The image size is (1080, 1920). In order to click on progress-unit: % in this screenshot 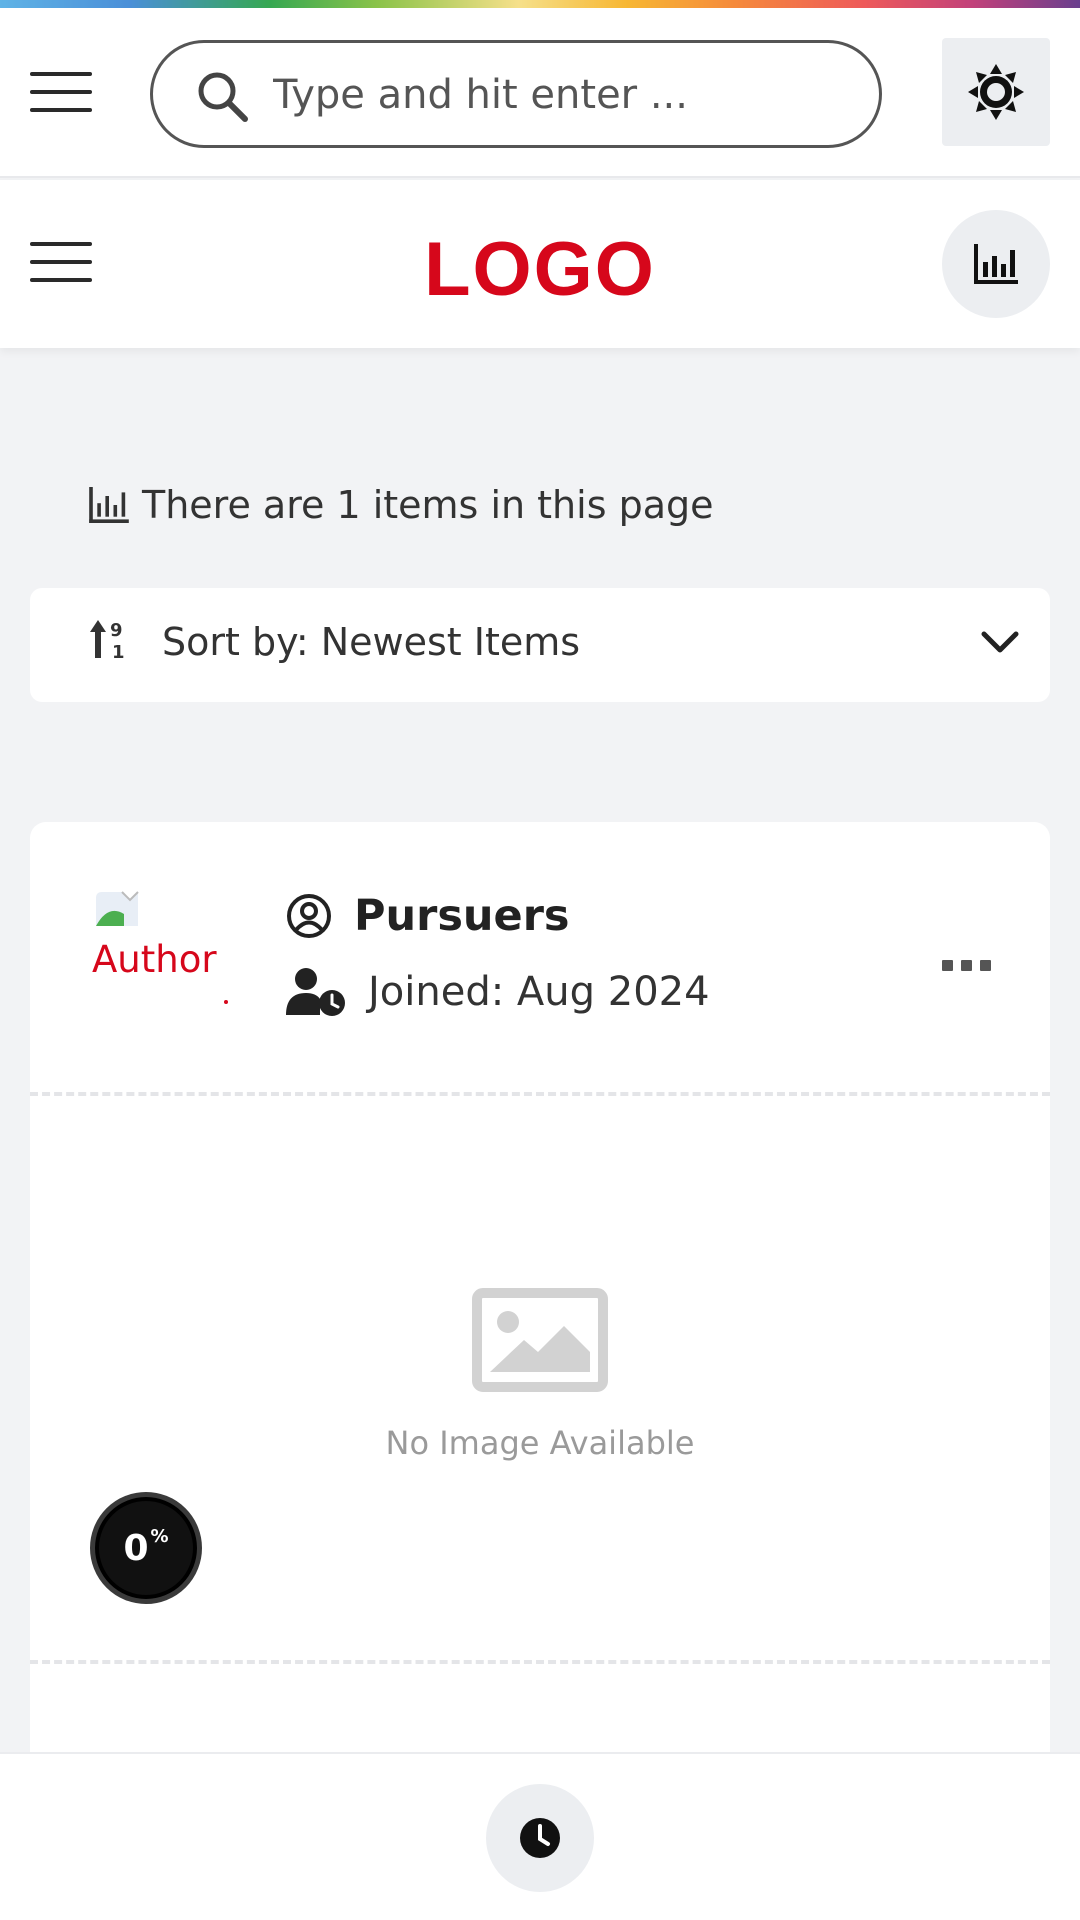, I will do `click(159, 1536)`.